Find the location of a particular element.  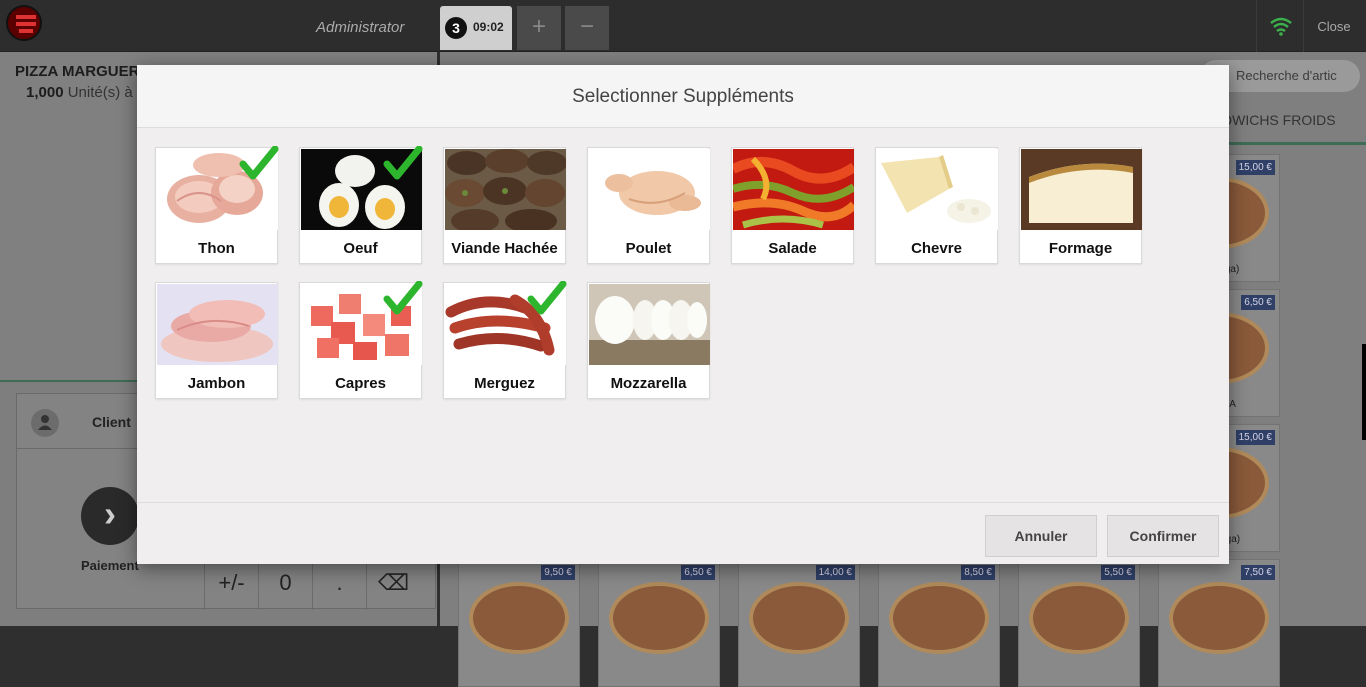

numpad-backspace: ⌫ is located at coordinates (393, 585).